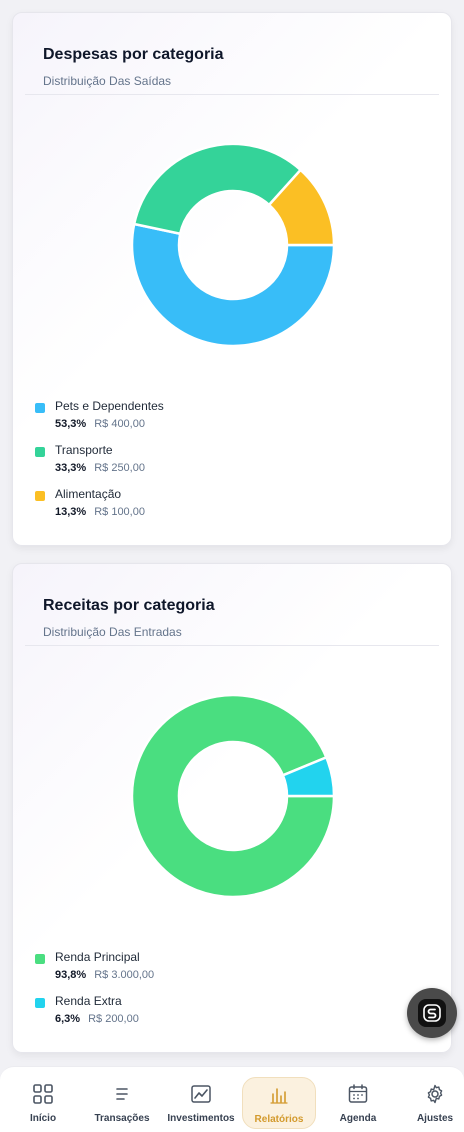 The image size is (464, 1132). What do you see at coordinates (133, 54) in the screenshot?
I see `card-title: Despesas por categoria` at bounding box center [133, 54].